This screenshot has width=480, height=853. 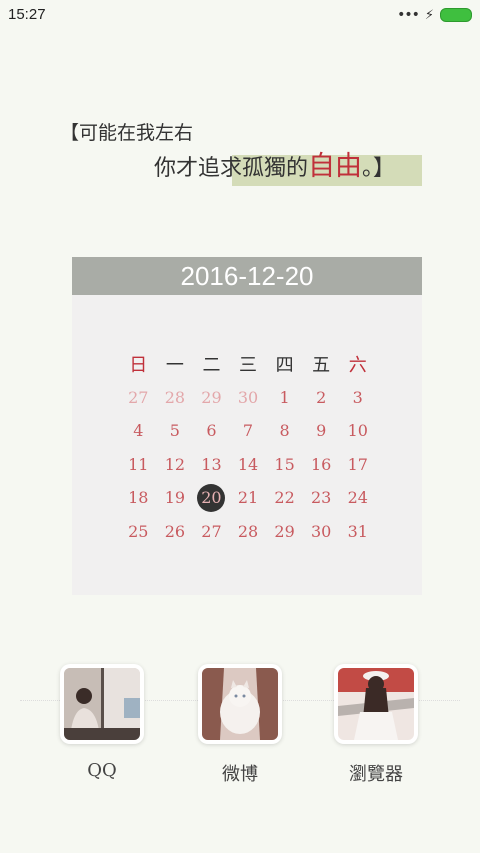 What do you see at coordinates (138, 365) in the screenshot?
I see `weekday-label: 日` at bounding box center [138, 365].